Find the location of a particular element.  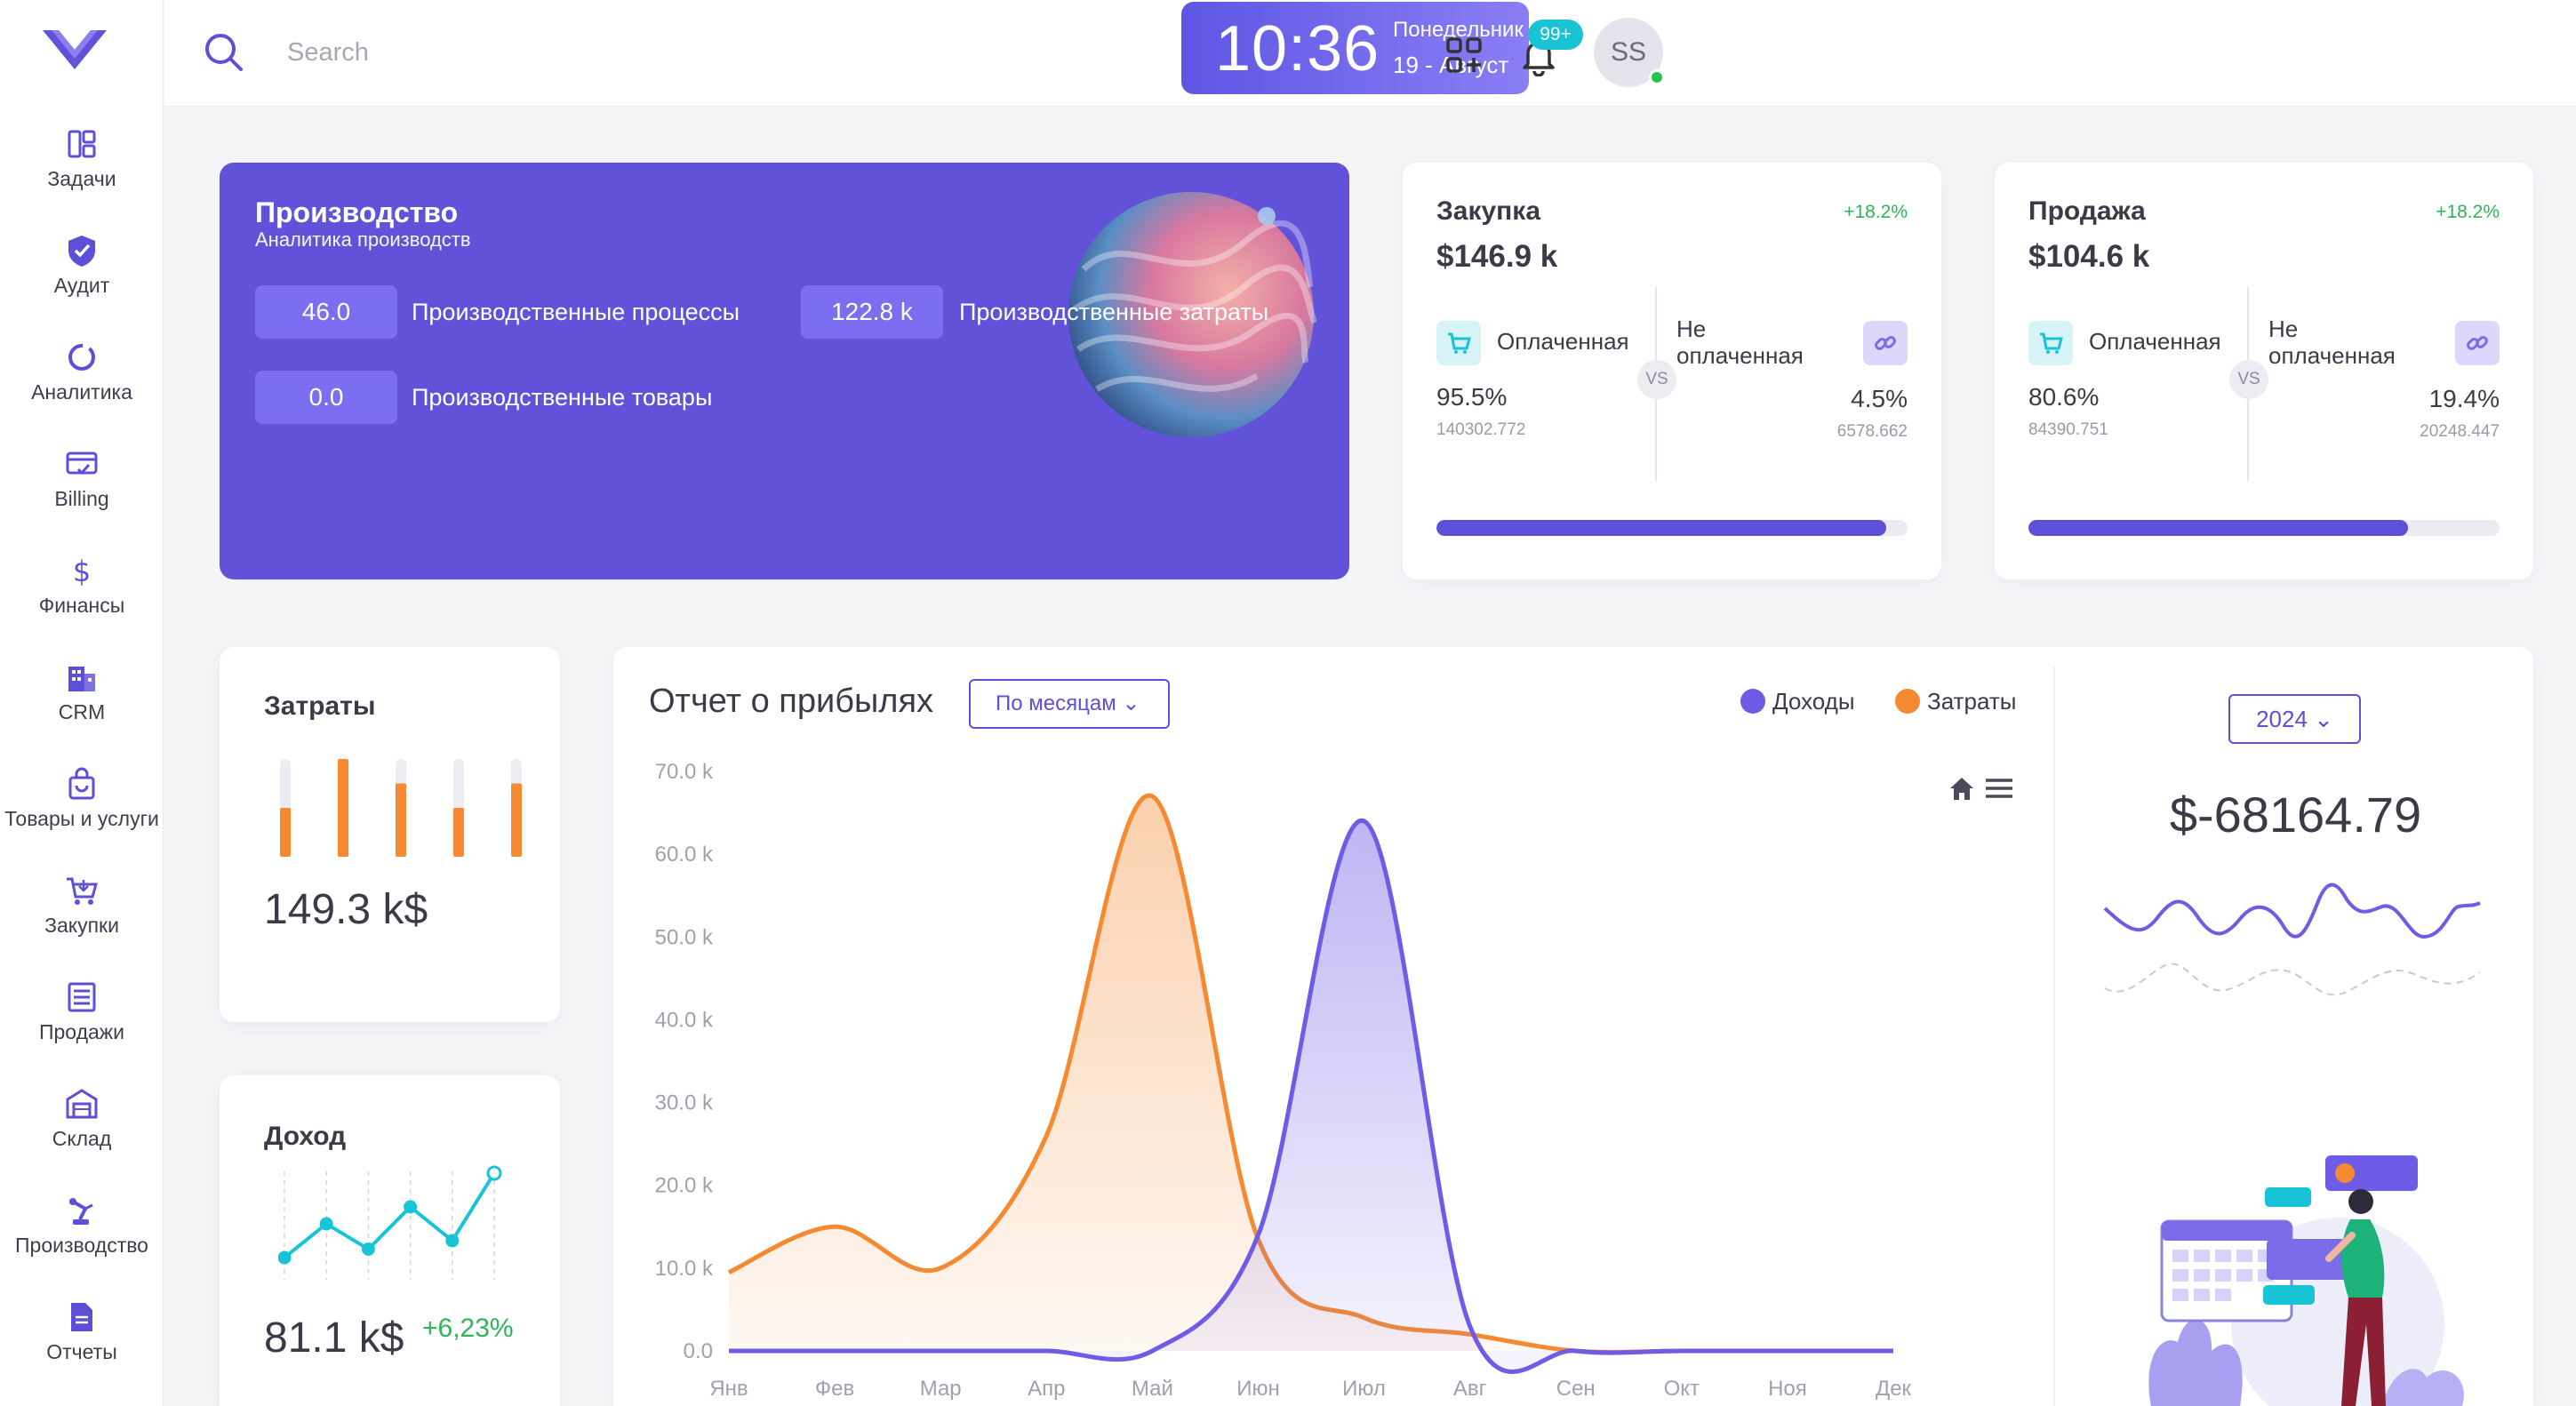

dollar-icon: $ is located at coordinates (82, 571).